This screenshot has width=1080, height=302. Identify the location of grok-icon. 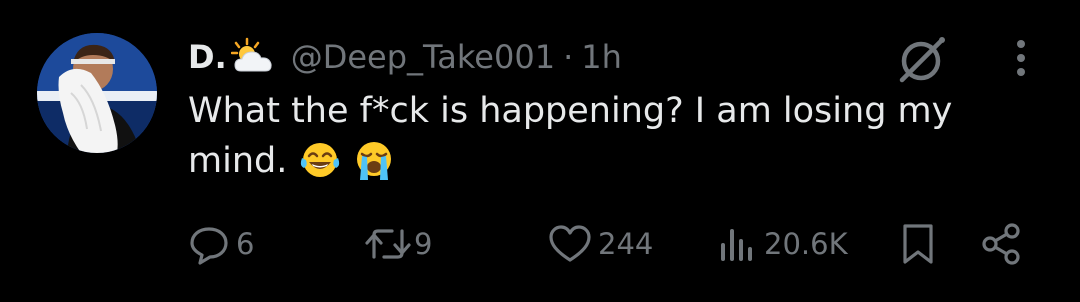
(923, 59).